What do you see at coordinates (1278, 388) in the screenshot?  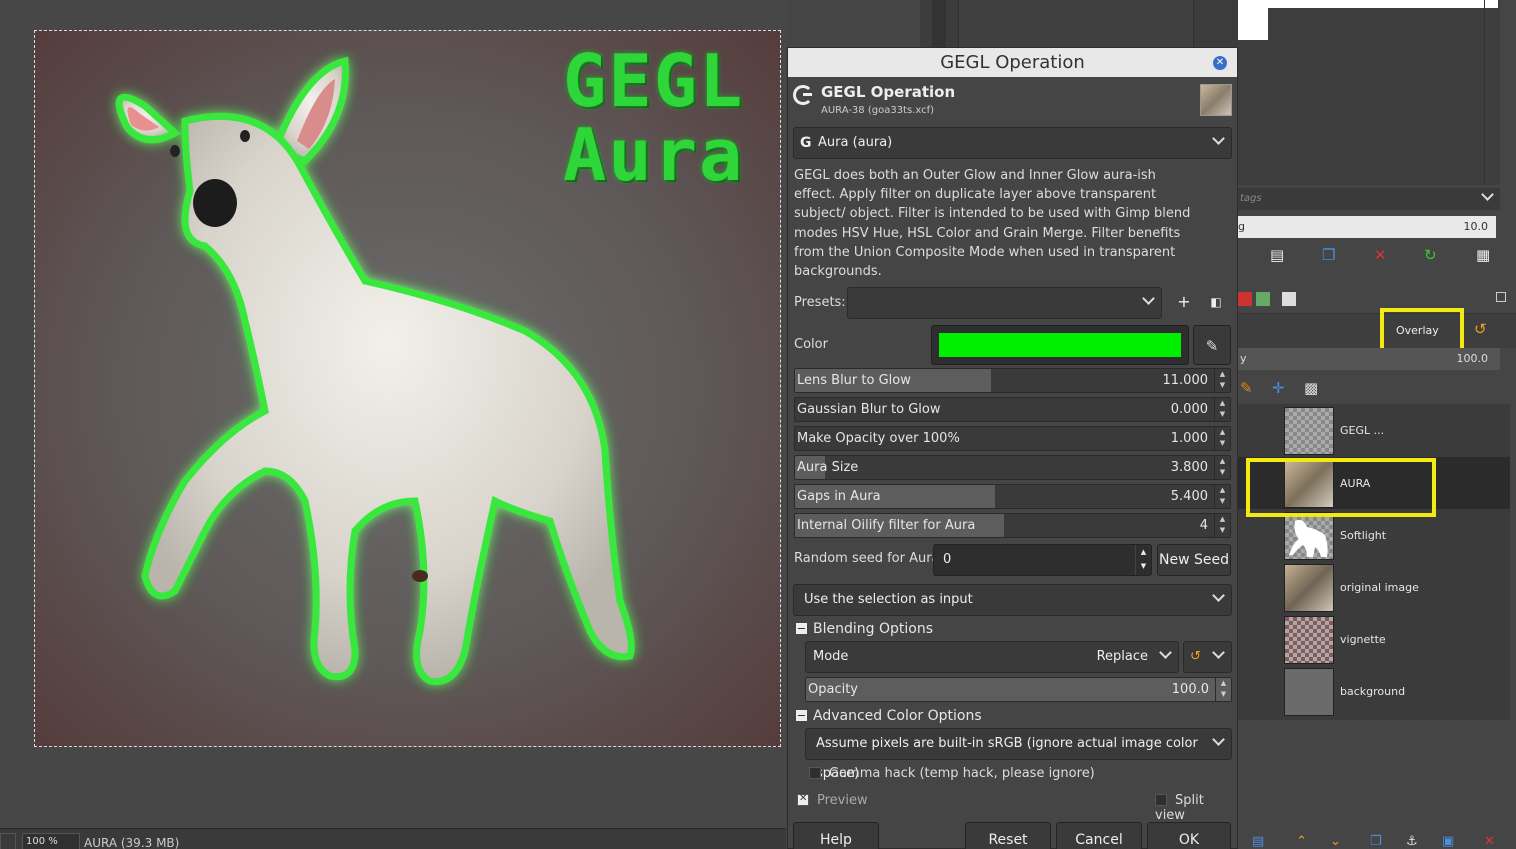 I see `lock-position-icon: ✛` at bounding box center [1278, 388].